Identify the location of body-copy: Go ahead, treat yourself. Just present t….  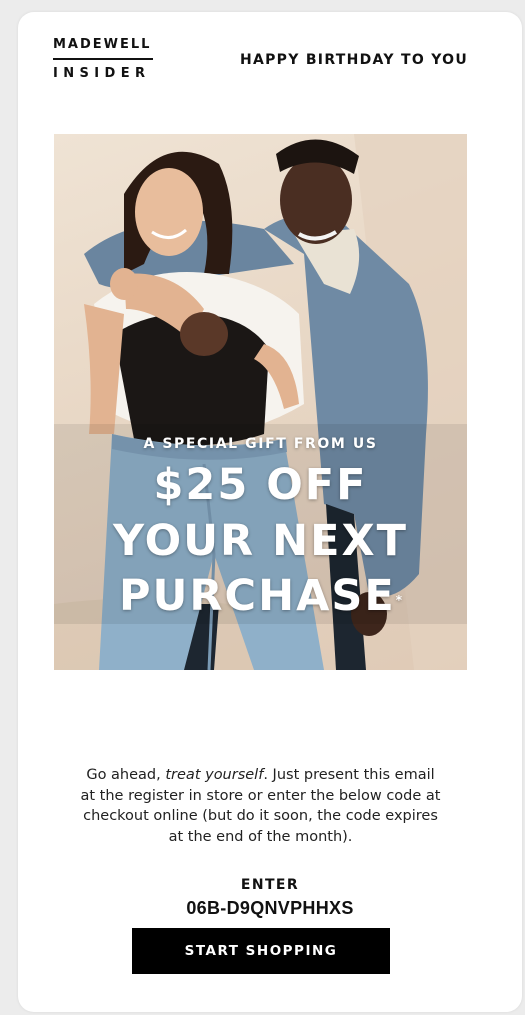
(260, 806).